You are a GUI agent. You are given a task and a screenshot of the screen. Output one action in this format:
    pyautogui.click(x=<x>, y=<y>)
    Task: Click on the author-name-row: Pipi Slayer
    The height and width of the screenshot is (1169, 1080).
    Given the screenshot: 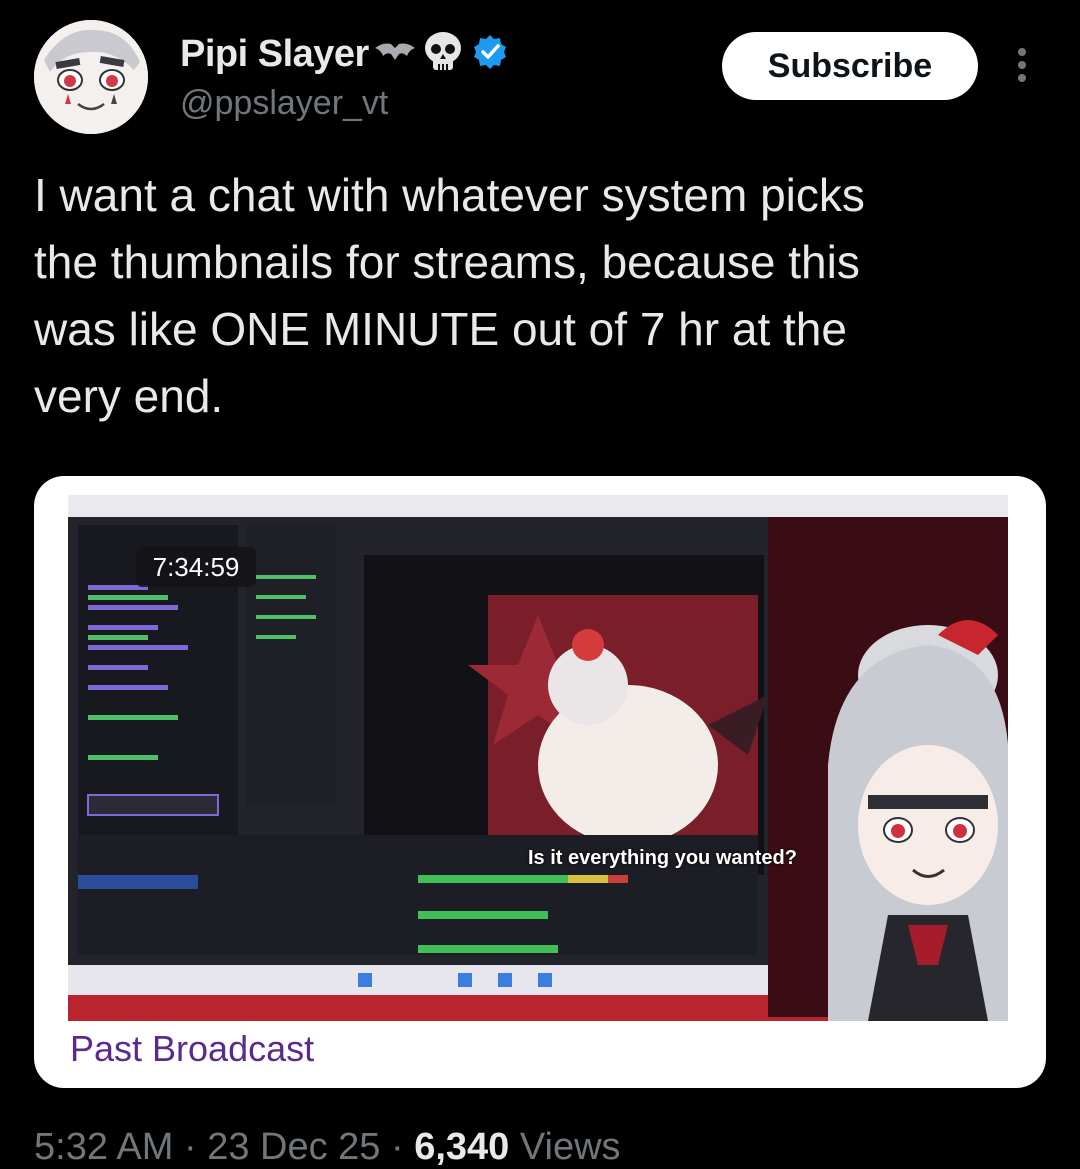 What is the action you would take?
    pyautogui.click(x=344, y=54)
    